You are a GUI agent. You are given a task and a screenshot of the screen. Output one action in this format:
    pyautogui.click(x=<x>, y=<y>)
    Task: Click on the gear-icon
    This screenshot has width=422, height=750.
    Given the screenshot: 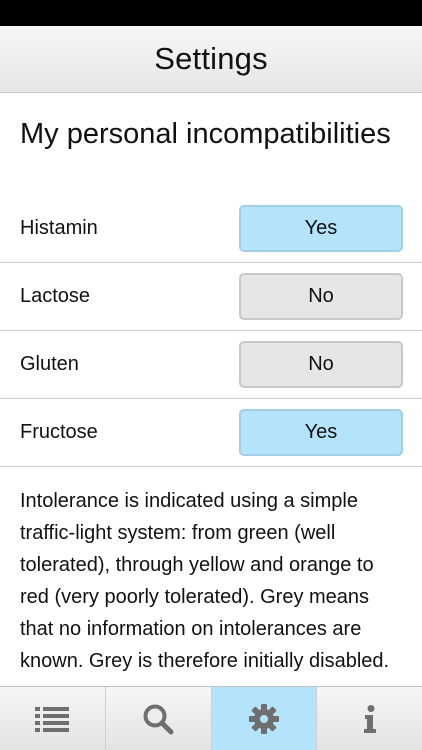 What is the action you would take?
    pyautogui.click(x=263, y=718)
    